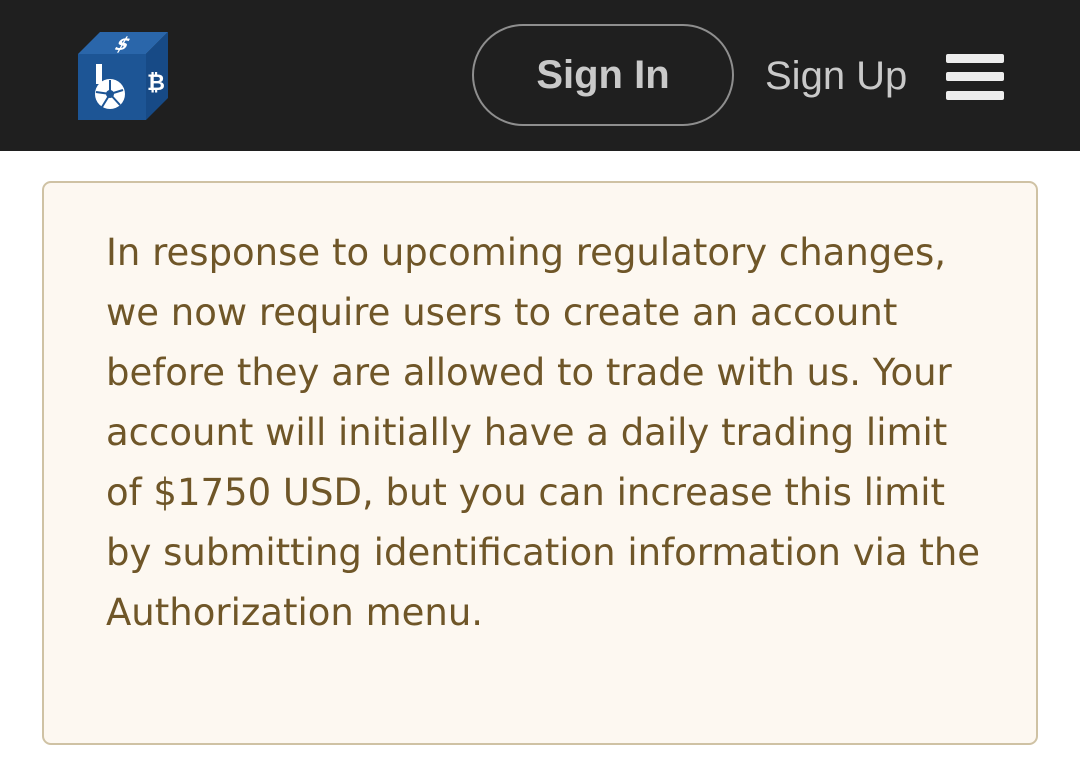 The height and width of the screenshot is (766, 1080). Describe the element at coordinates (836, 76) in the screenshot. I see `sign-up-link: Sign Up` at that location.